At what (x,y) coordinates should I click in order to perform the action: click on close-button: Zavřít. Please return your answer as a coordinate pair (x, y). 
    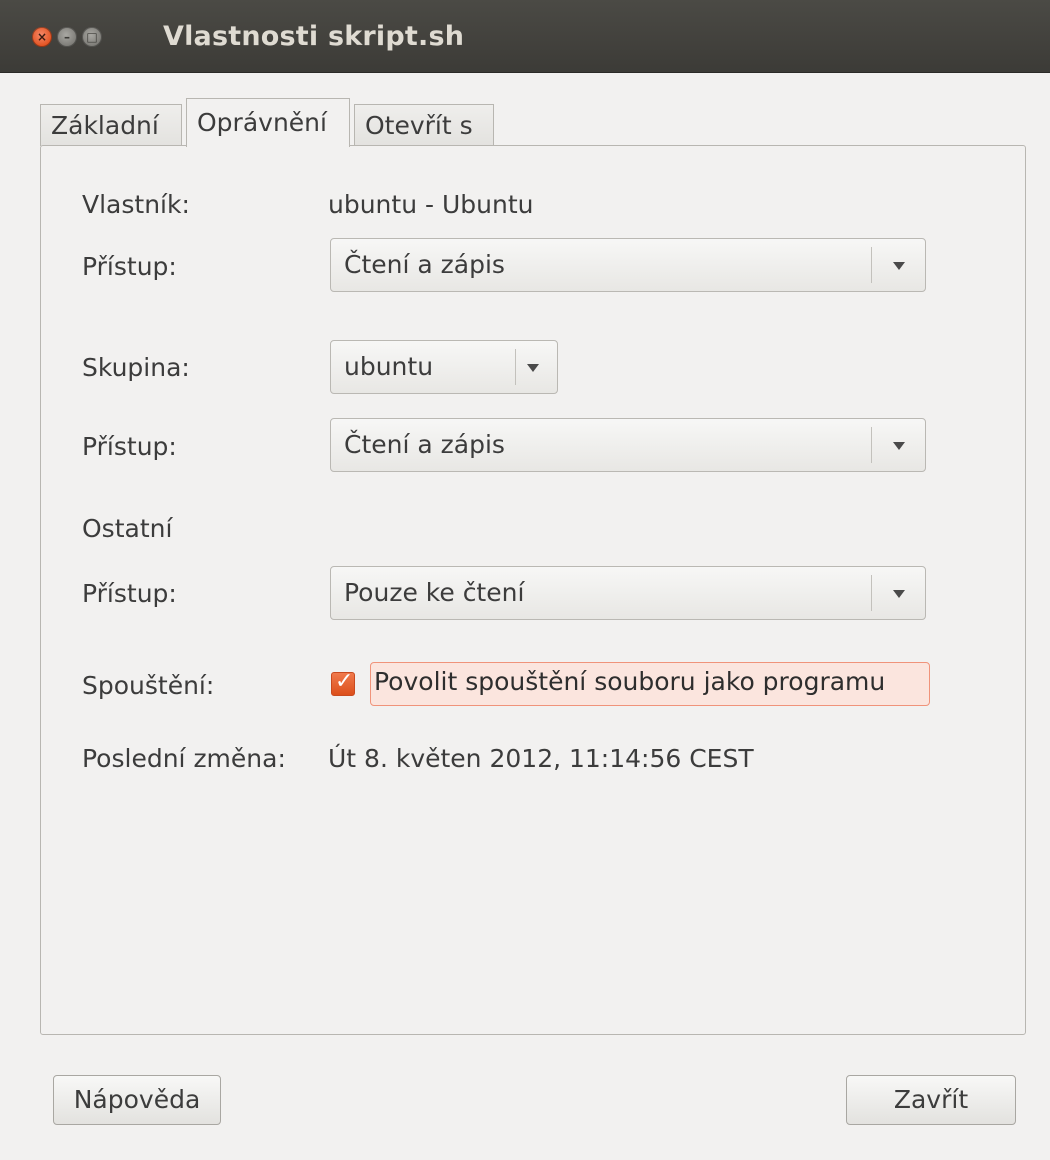
    Looking at the image, I should click on (931, 1100).